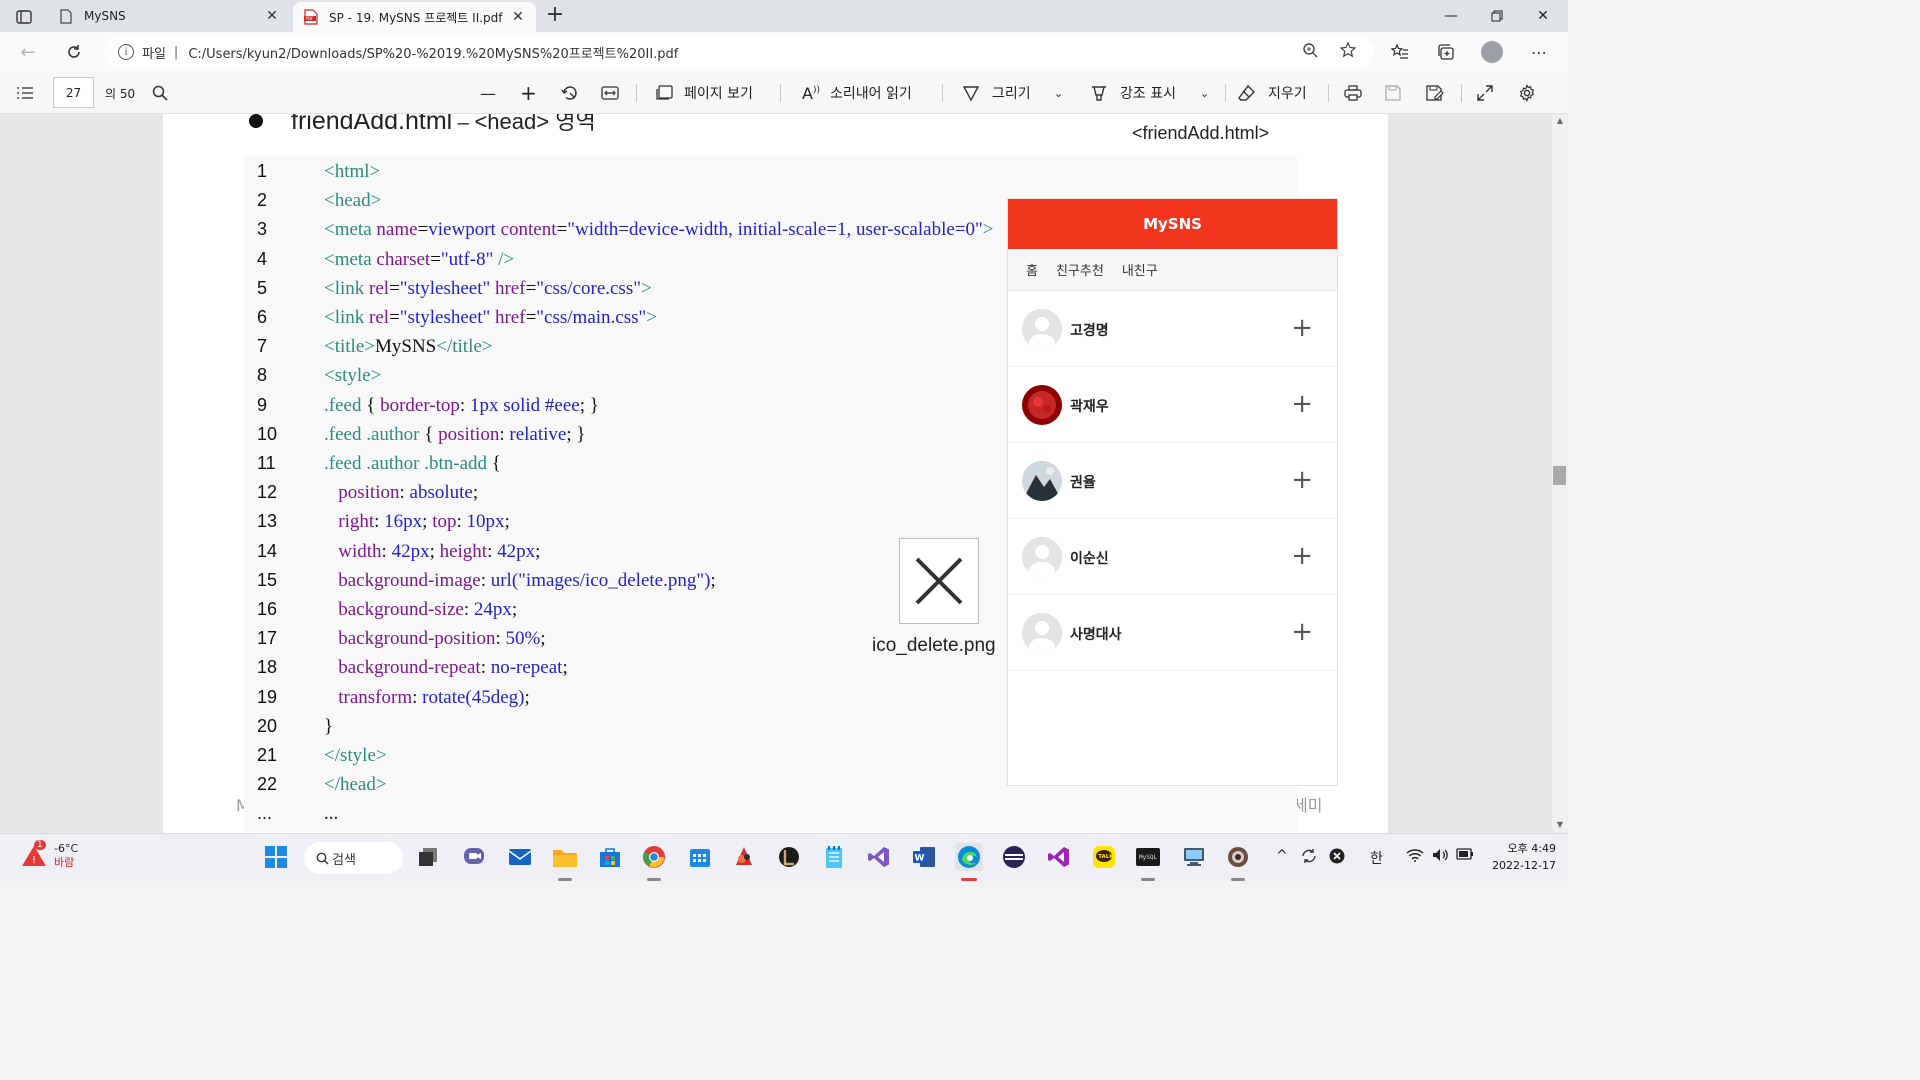 The image size is (1920, 1080). I want to click on erase-button: 지우기, so click(1272, 93).